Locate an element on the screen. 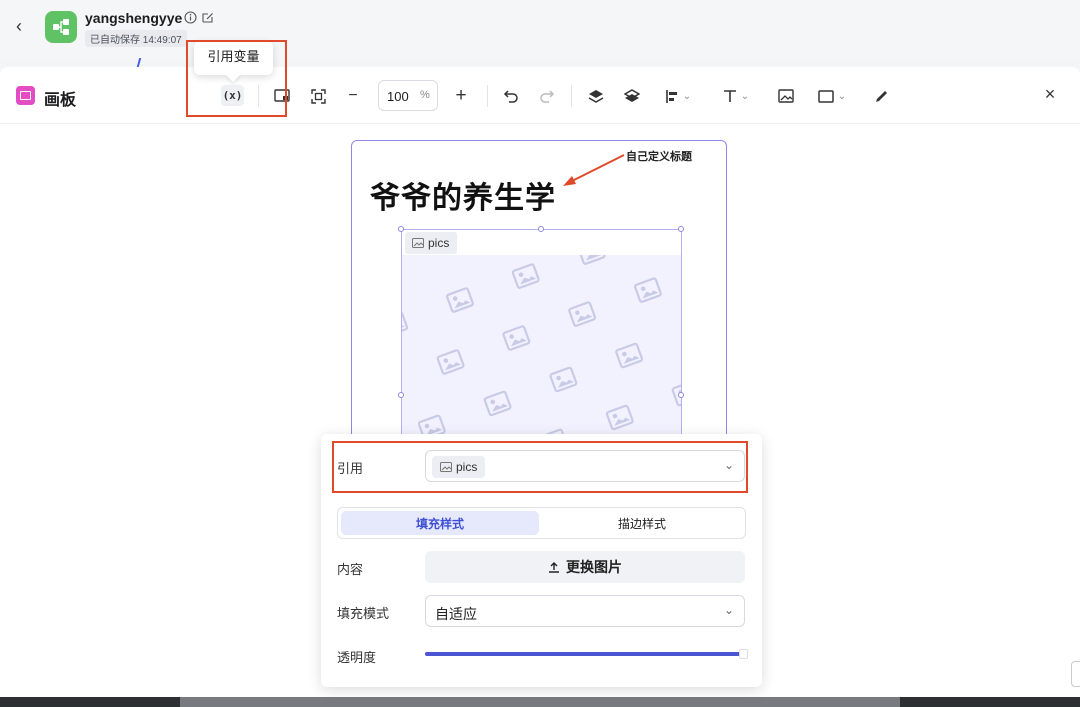 The width and height of the screenshot is (1080, 707). zoom-in-button: + is located at coordinates (461, 96).